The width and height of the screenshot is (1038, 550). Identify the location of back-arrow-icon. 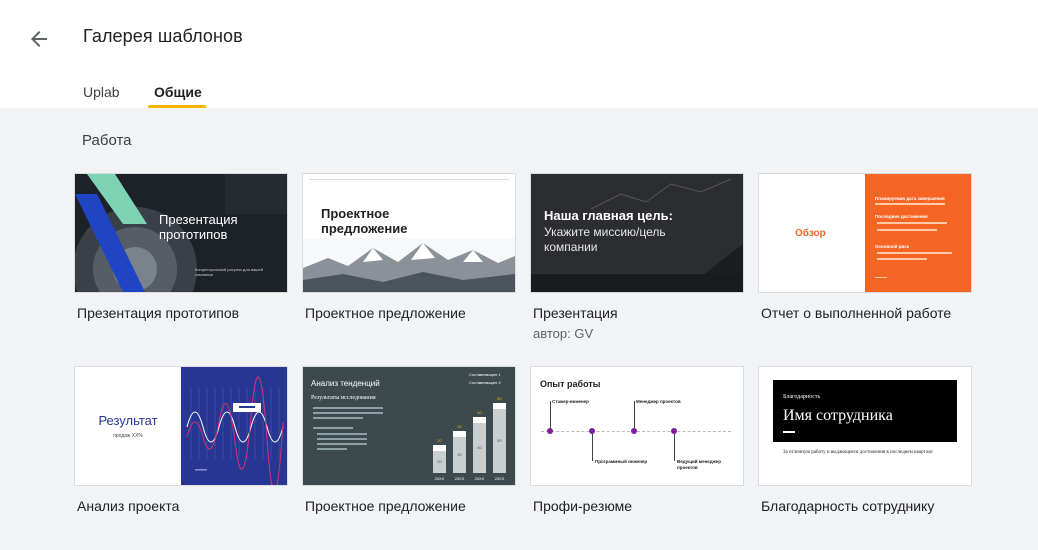
(39, 39).